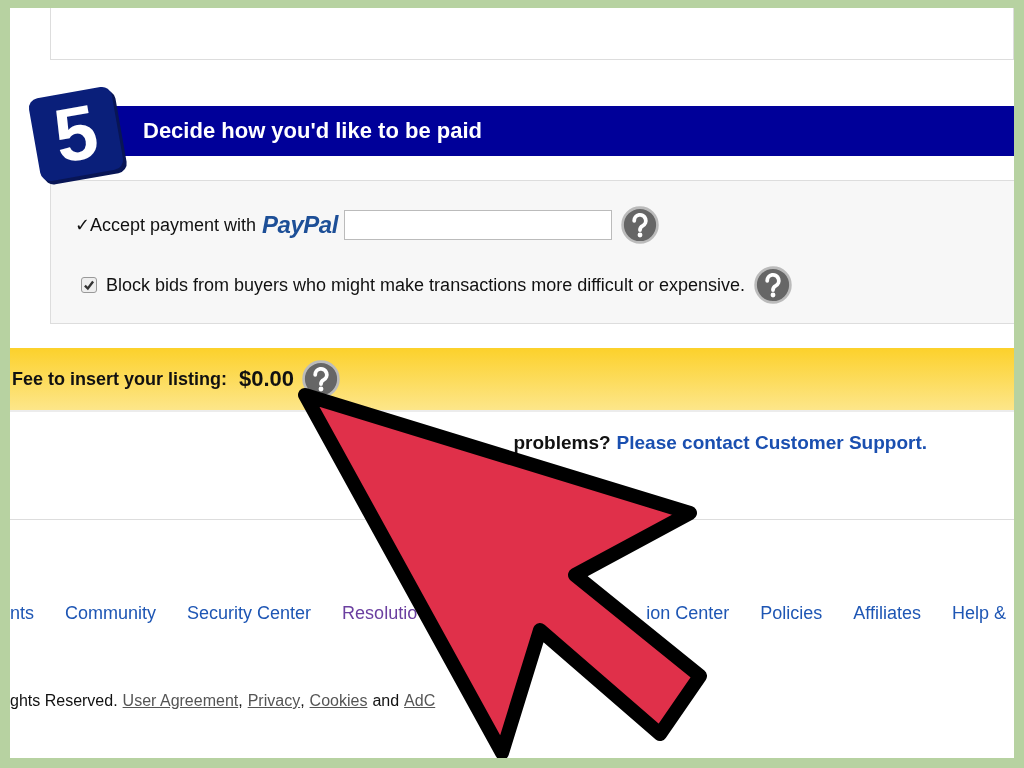  What do you see at coordinates (771, 443) in the screenshot?
I see `support-link: Please contact Customer Support.` at bounding box center [771, 443].